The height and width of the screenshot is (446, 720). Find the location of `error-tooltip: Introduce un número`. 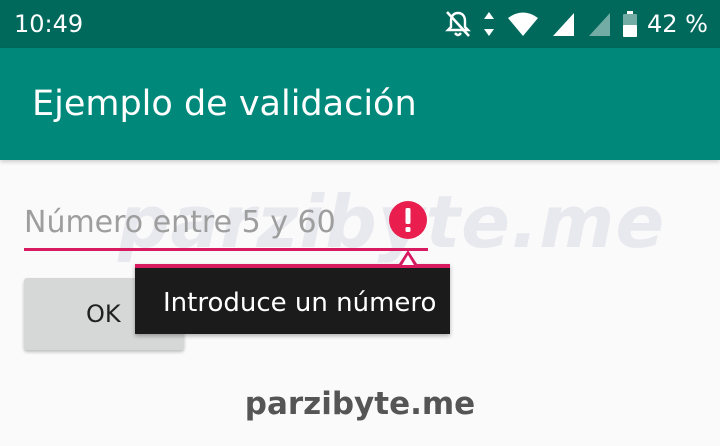

error-tooltip: Introduce un número is located at coordinates (292, 299).